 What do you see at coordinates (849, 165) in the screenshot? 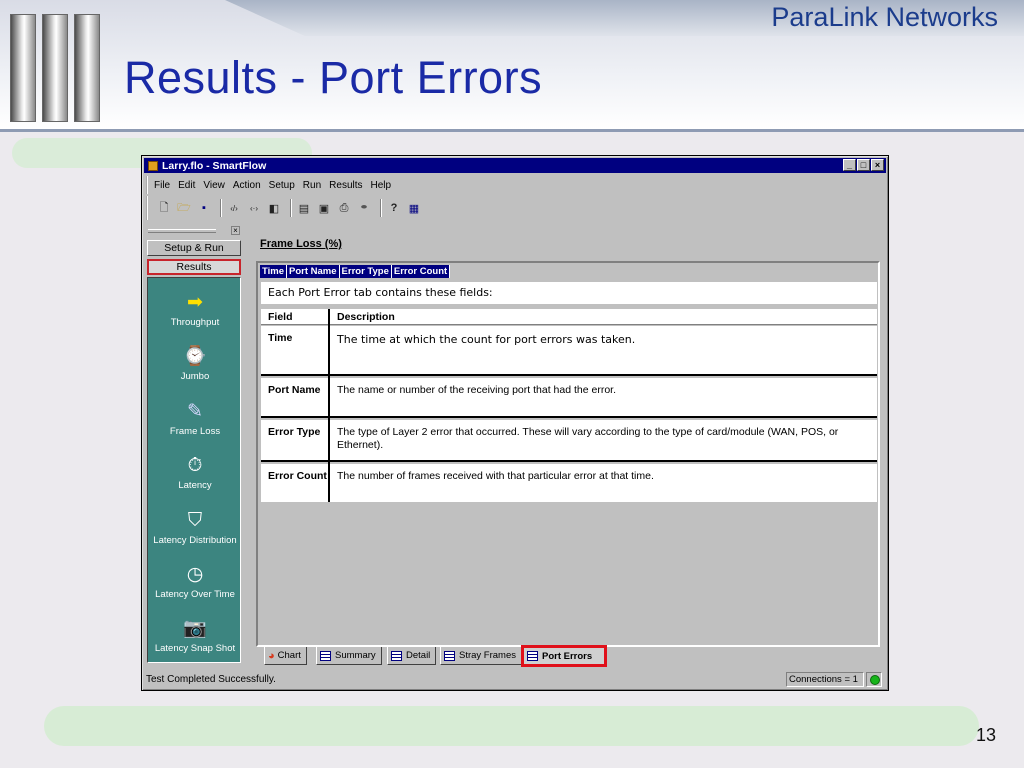
I see `minimize-button: _` at bounding box center [849, 165].